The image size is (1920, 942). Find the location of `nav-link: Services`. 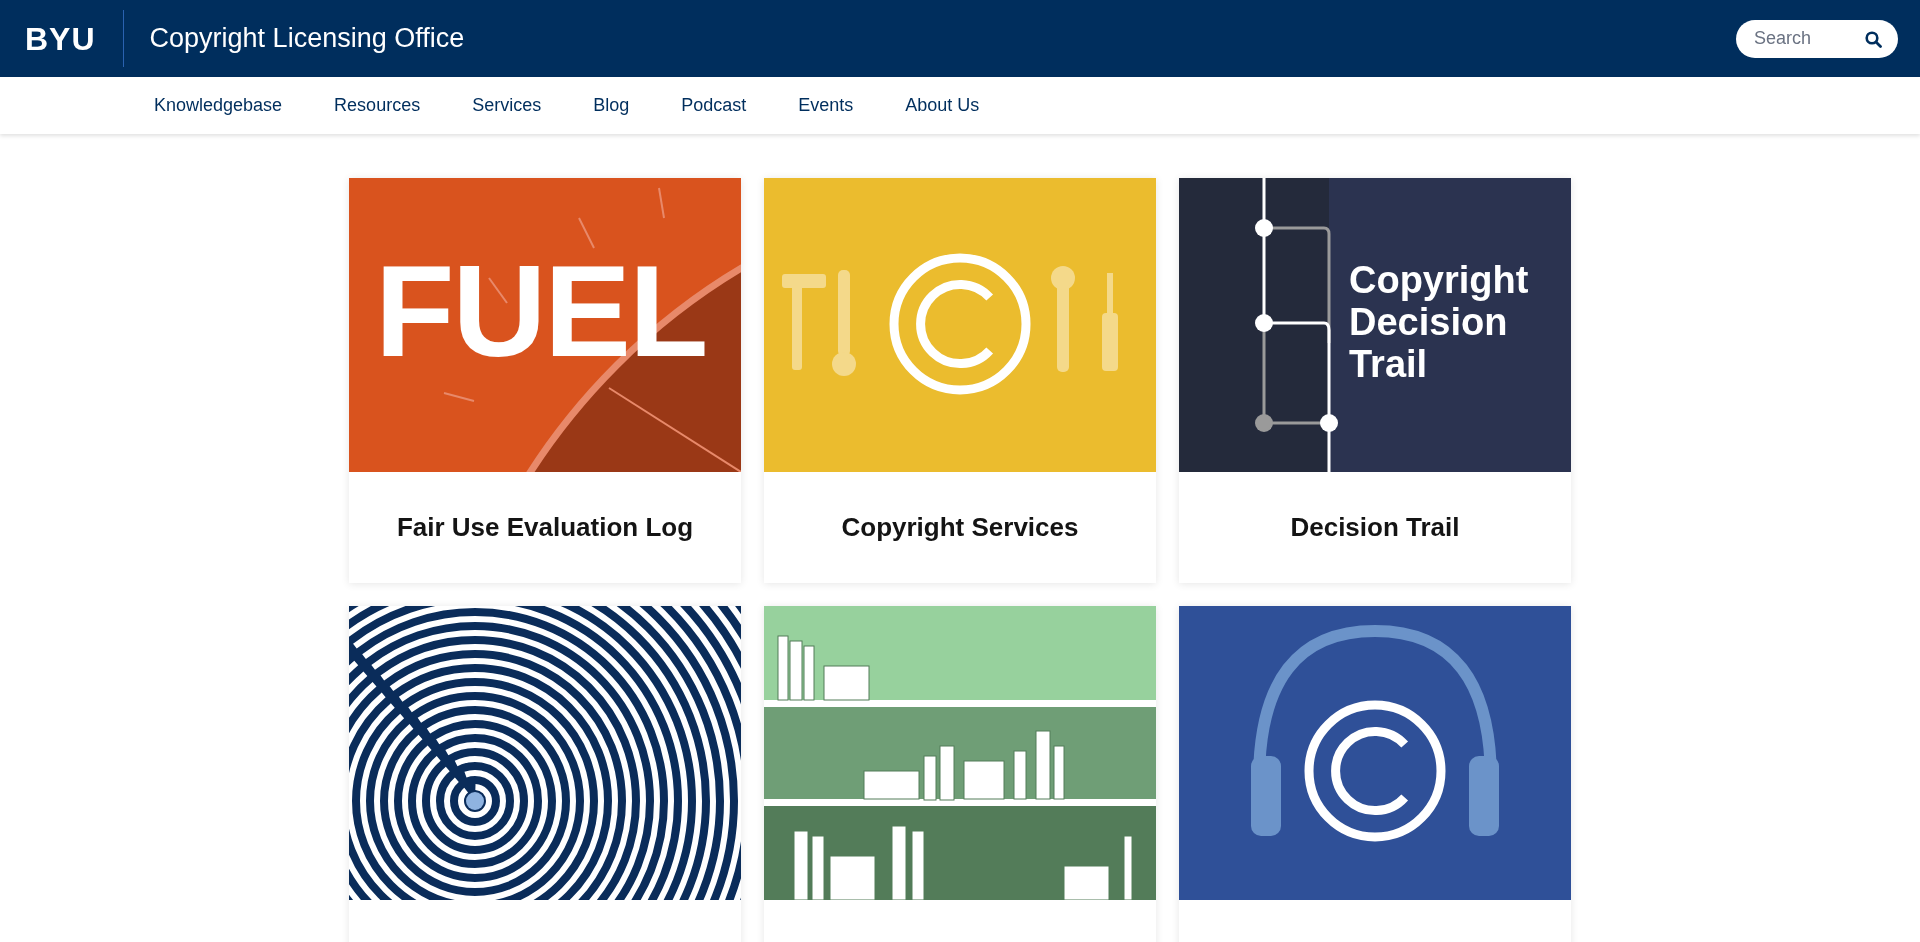

nav-link: Services is located at coordinates (507, 105).